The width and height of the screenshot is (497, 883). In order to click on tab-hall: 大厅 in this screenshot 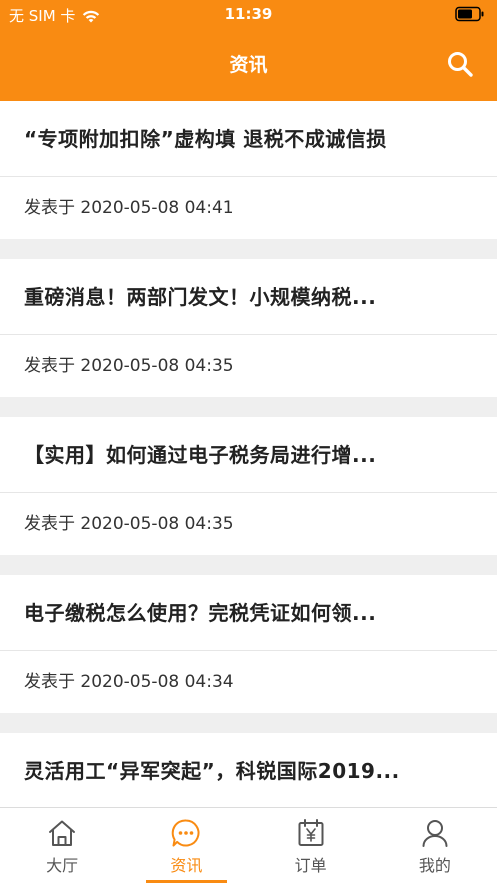, I will do `click(62, 845)`.